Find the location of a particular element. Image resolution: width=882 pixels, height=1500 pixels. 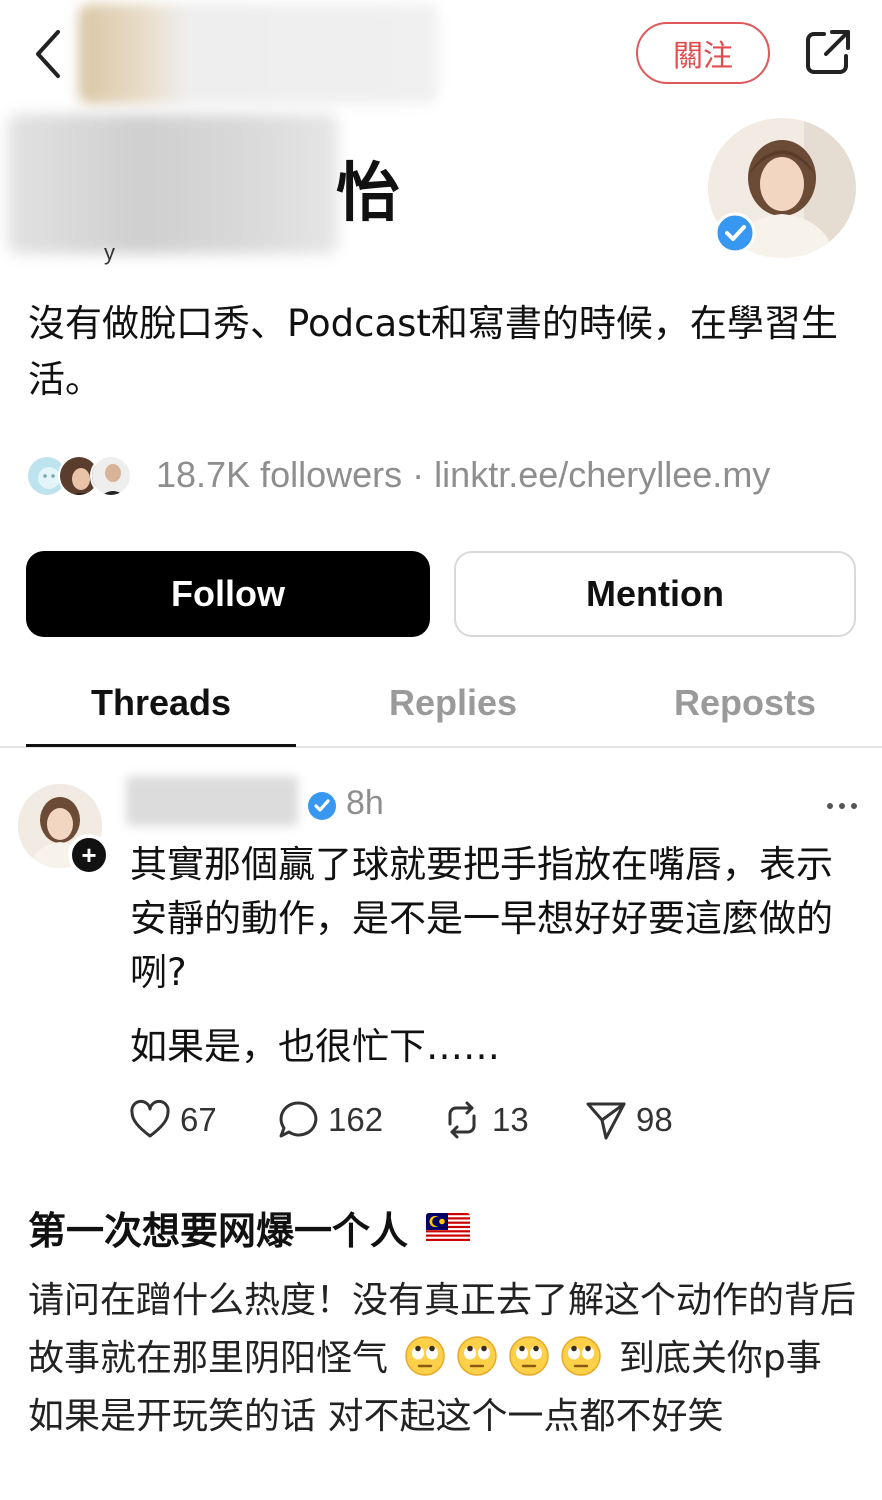

malaysia-flag-icon is located at coordinates (448, 1227).